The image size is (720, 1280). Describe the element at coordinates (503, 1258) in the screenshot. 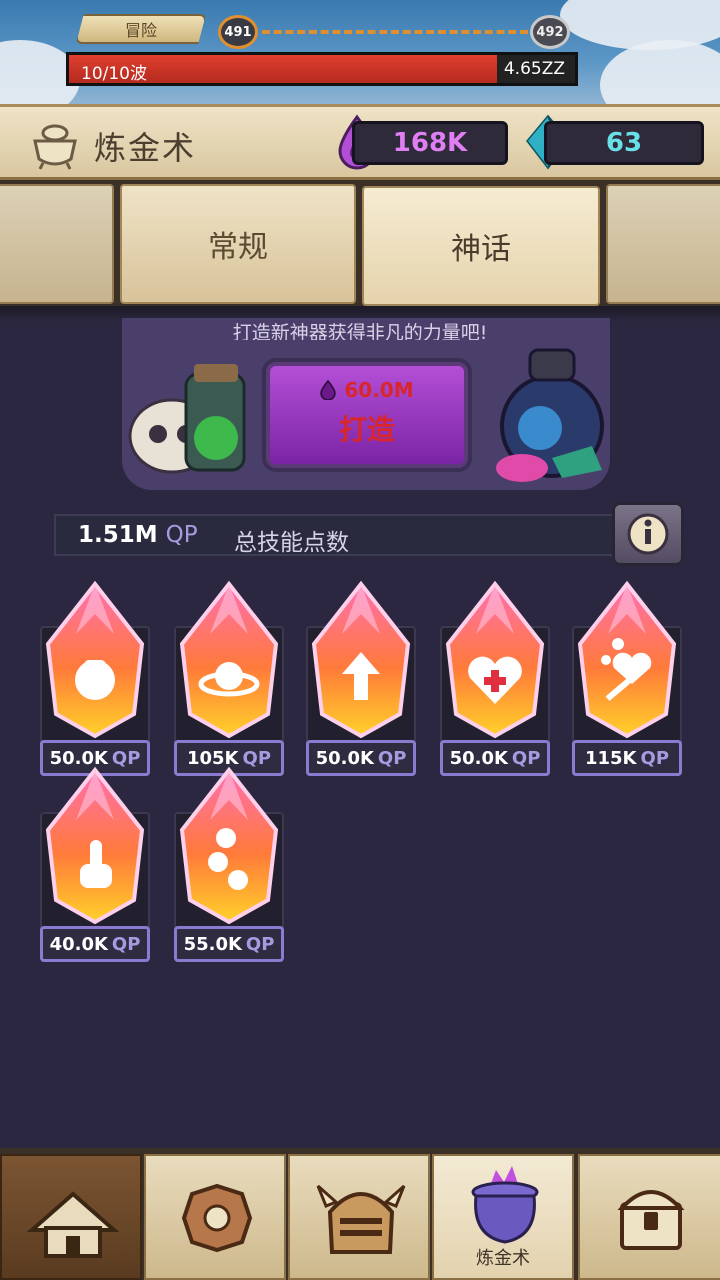

I see `nav-alchemy-label: 炼金术` at that location.